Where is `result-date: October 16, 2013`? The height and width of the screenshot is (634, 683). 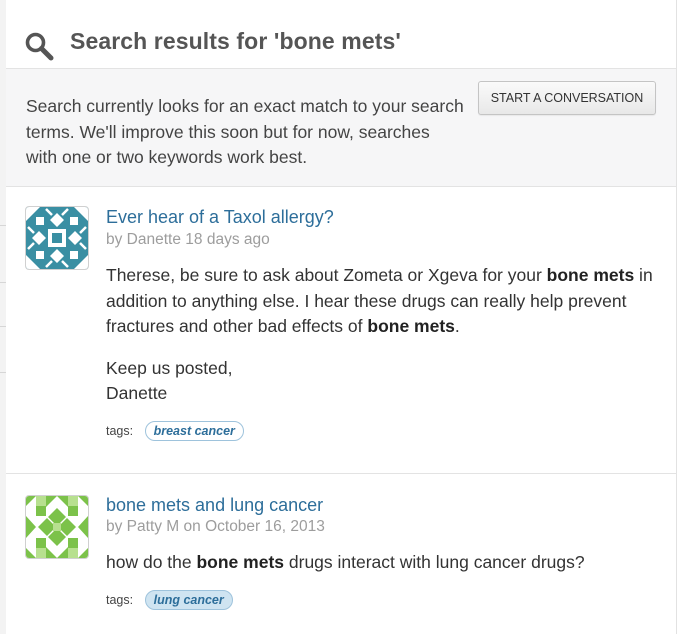
result-date: October 16, 2013 is located at coordinates (265, 526).